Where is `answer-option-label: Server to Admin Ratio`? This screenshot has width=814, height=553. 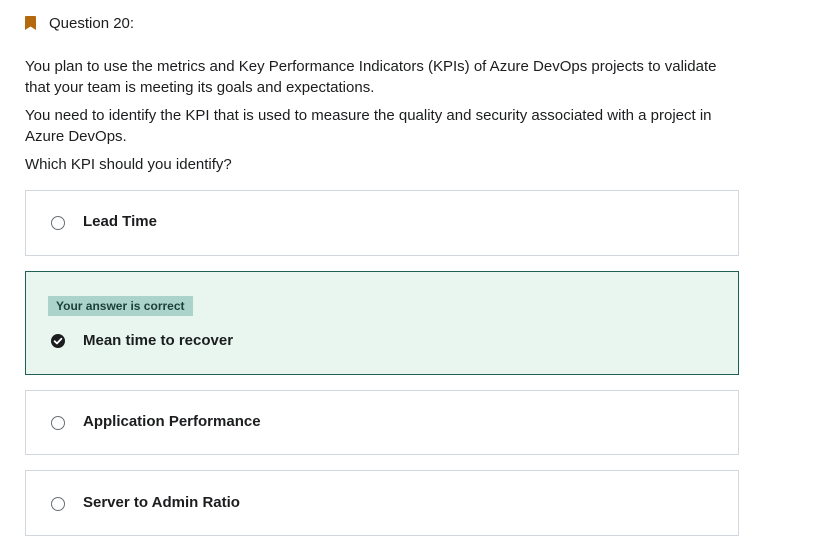
answer-option-label: Server to Admin Ratio is located at coordinates (161, 502).